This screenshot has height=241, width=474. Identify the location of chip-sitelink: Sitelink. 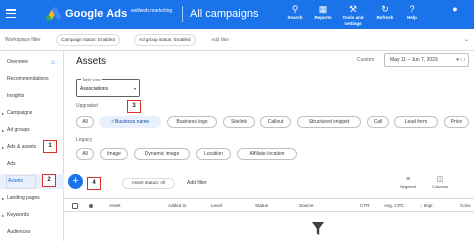
(239, 122).